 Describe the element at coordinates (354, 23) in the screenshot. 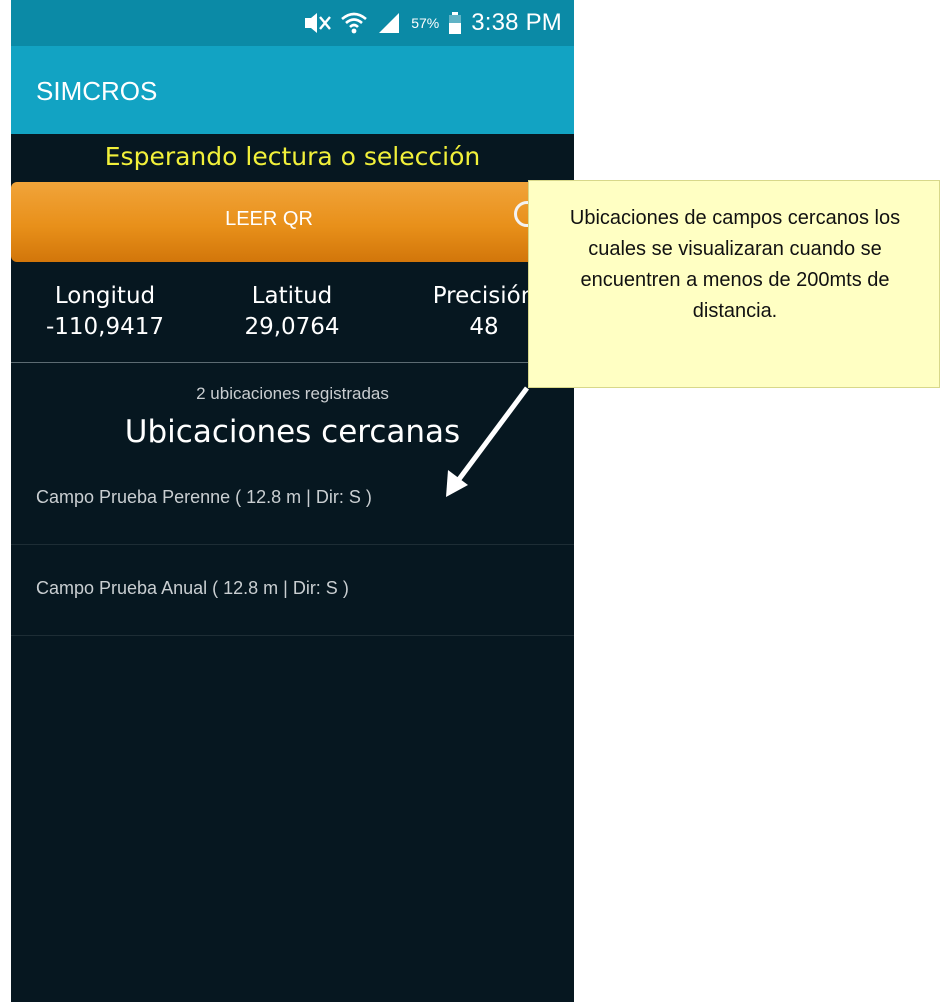

I see `wifi-icon` at that location.